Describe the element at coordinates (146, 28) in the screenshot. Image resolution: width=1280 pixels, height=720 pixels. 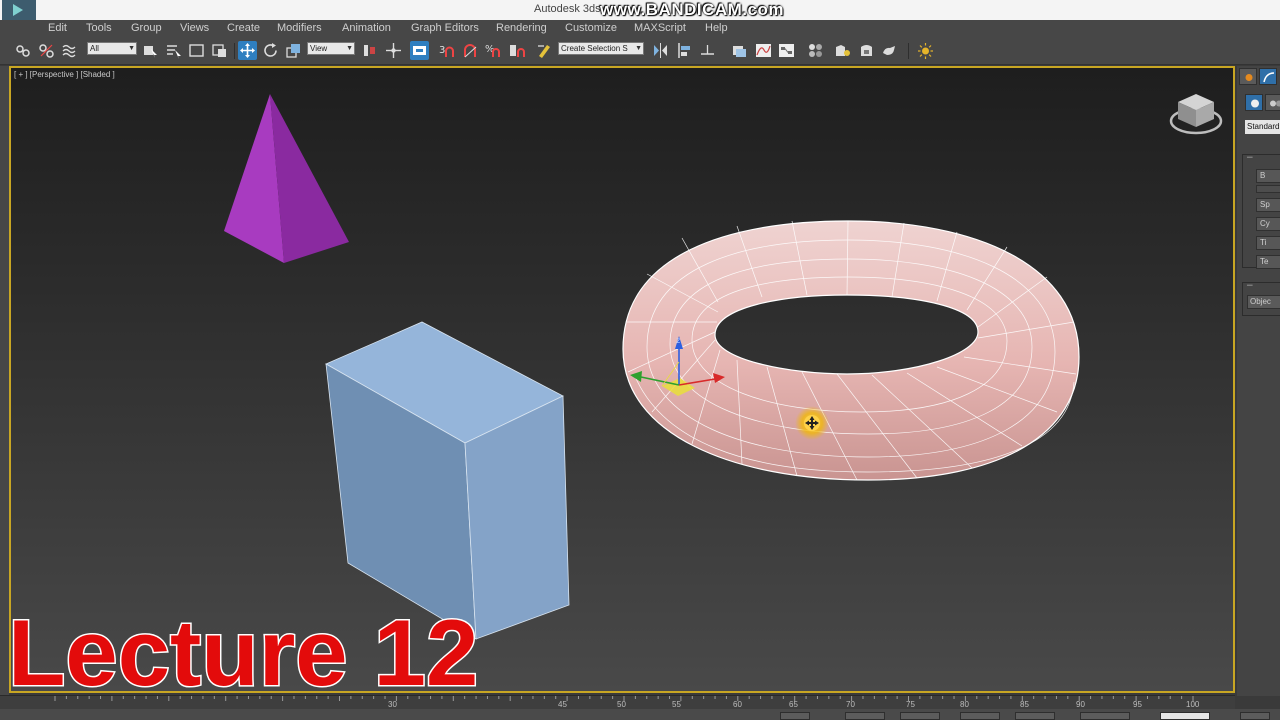
I see `menu-group: Group` at that location.